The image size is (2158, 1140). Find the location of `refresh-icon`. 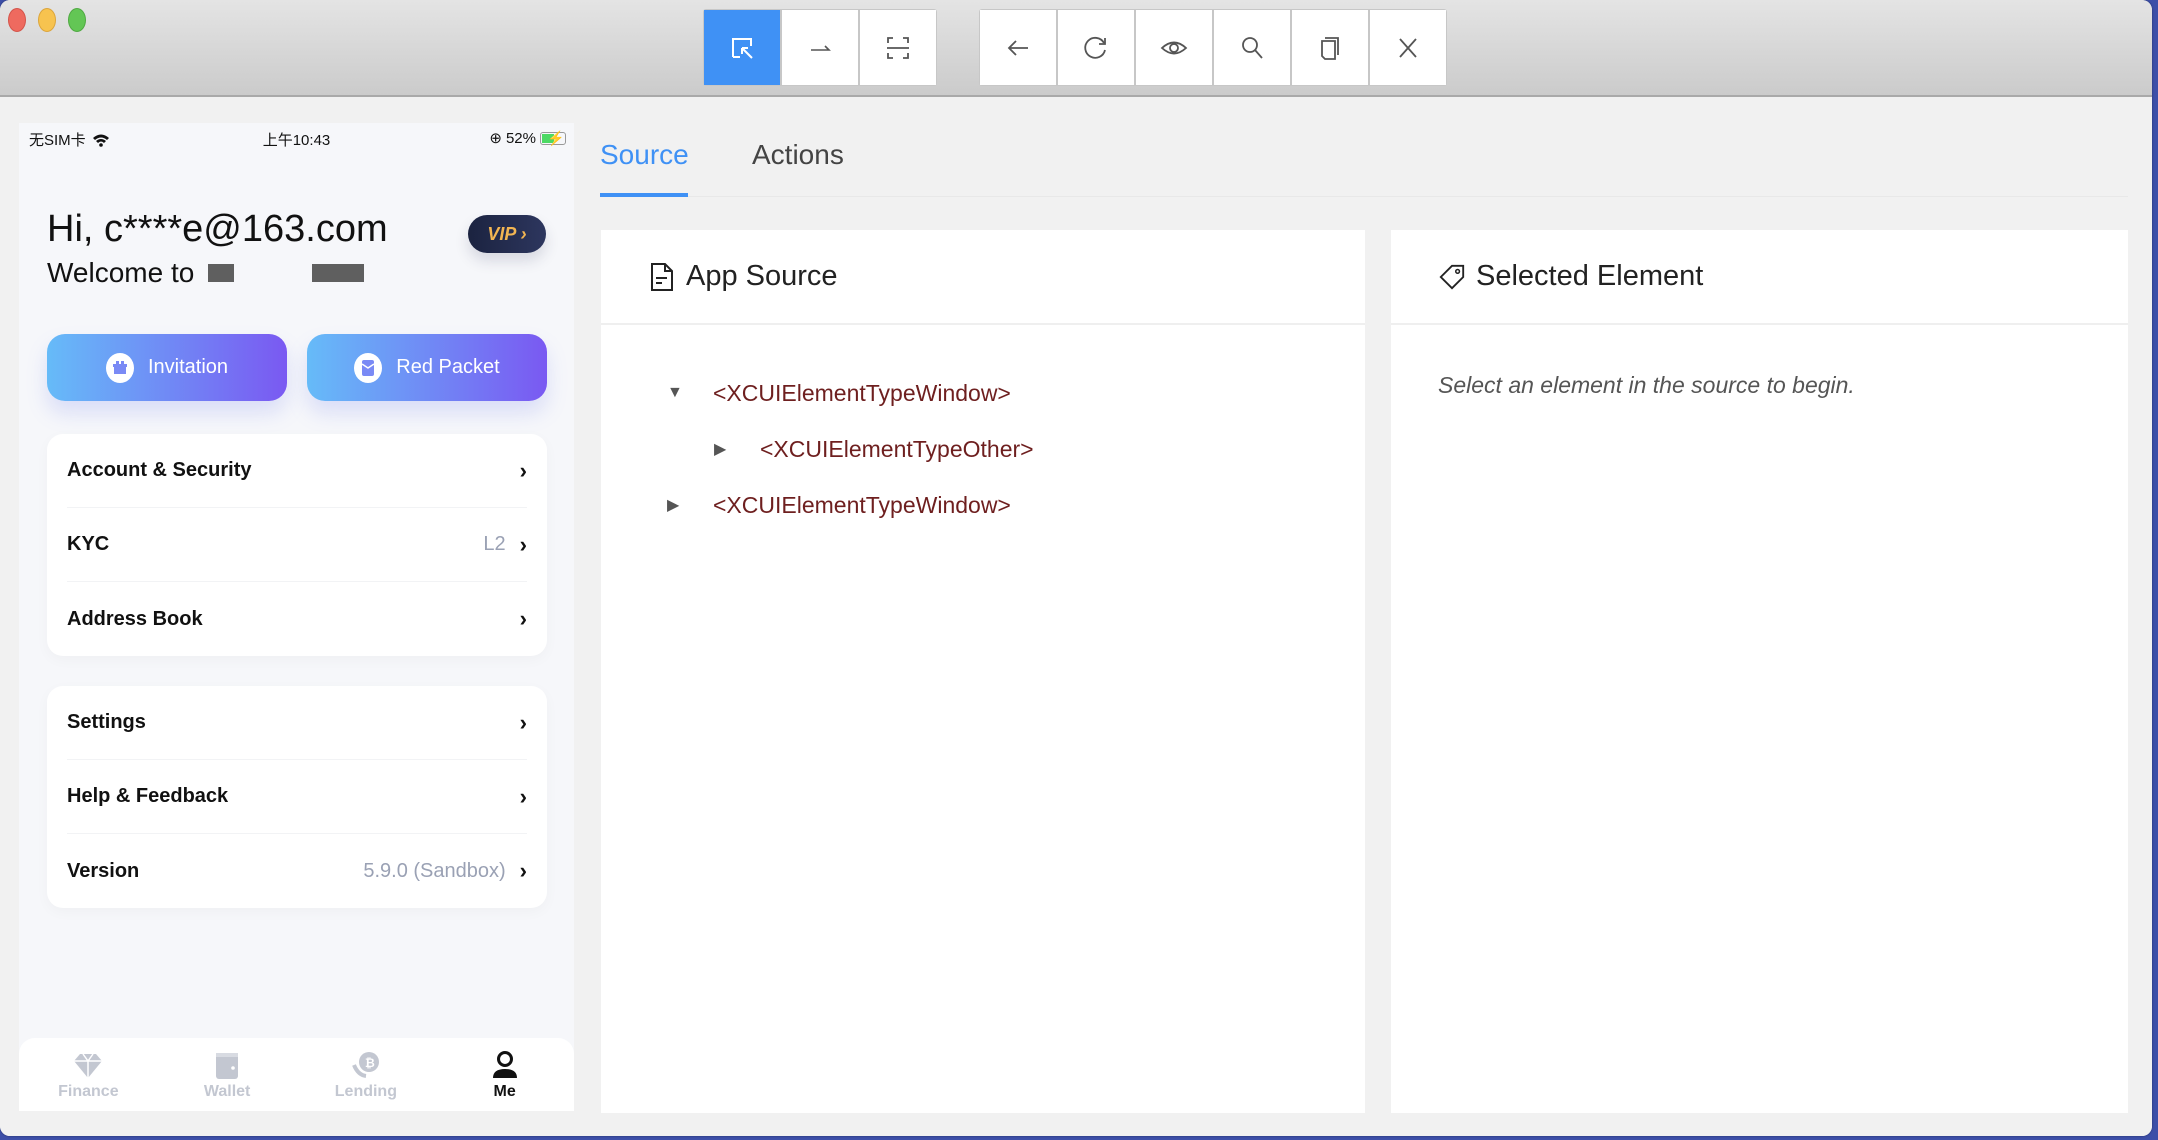

refresh-icon is located at coordinates (1095, 47).